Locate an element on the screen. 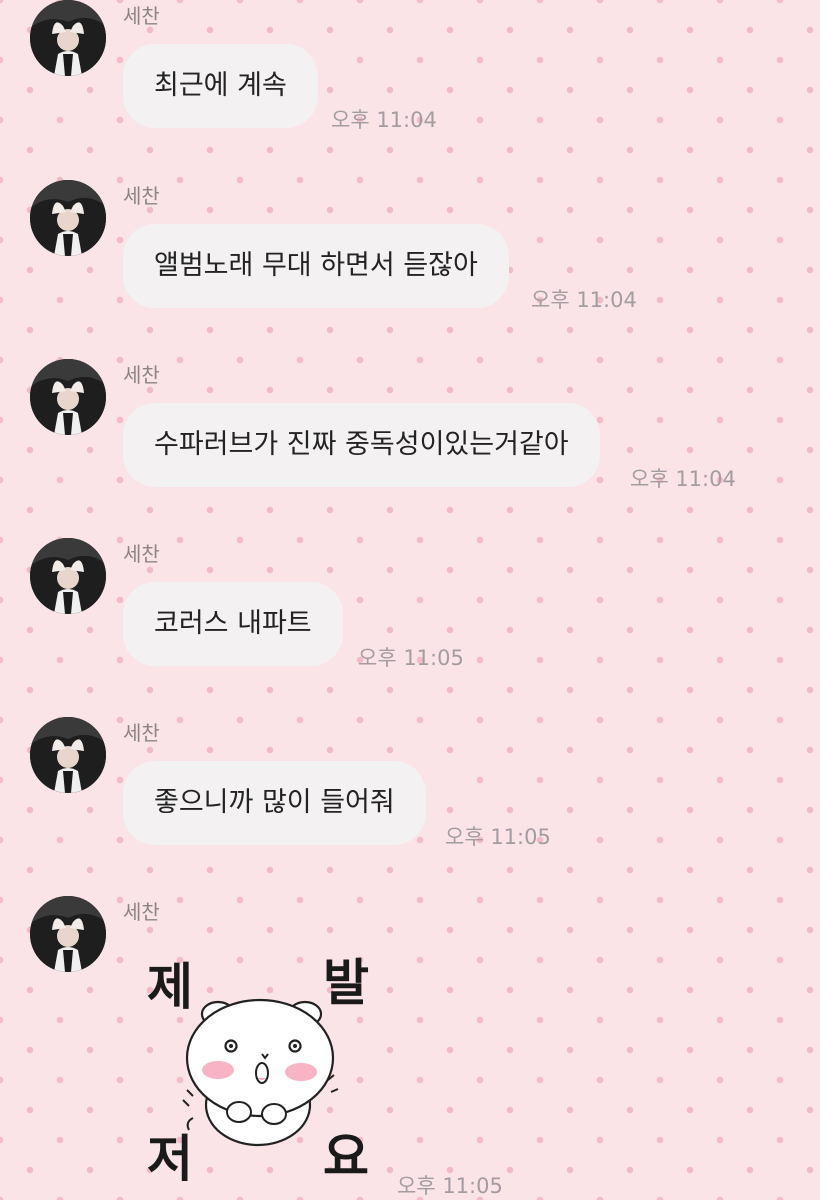 The image size is (820, 1200). message-row: 세찬 코러스 내파트 오후 11:05 is located at coordinates (410, 623).